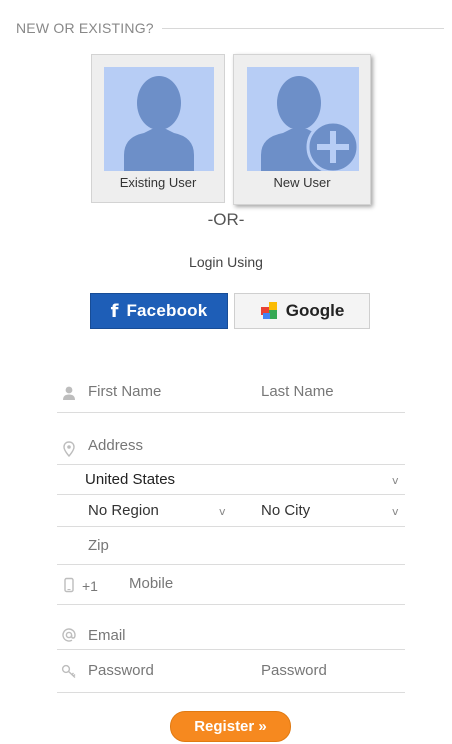  I want to click on person-add-icon, so click(310, 123).